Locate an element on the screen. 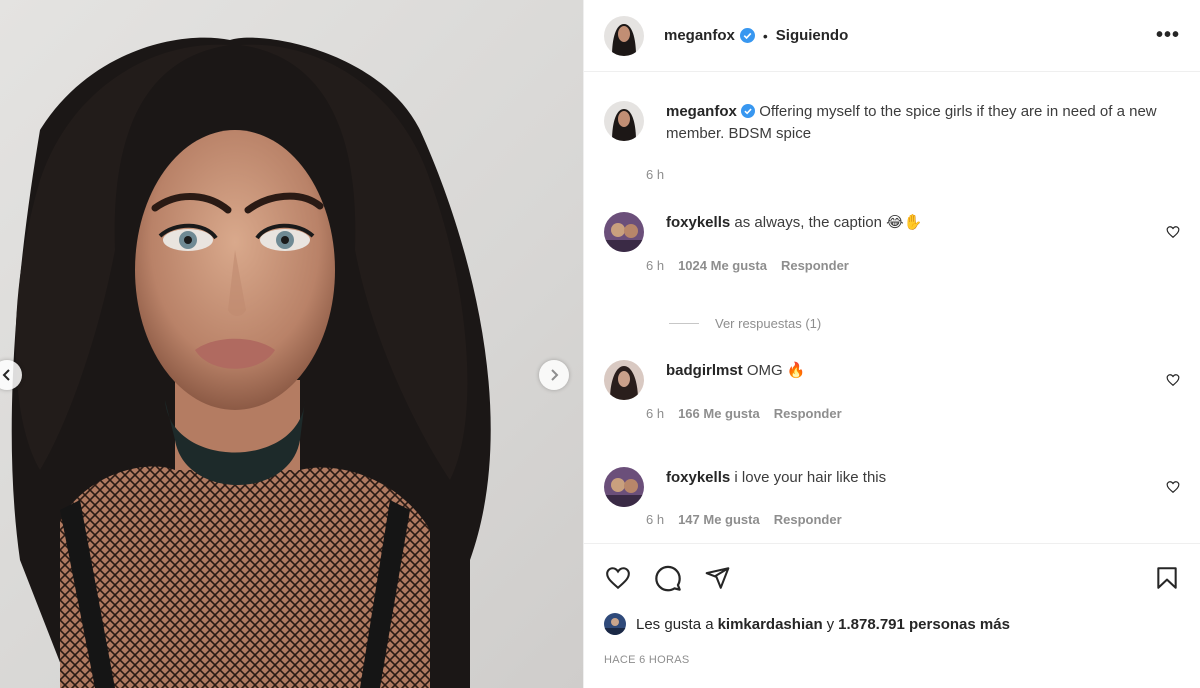  post-username: meganfox is located at coordinates (699, 35).